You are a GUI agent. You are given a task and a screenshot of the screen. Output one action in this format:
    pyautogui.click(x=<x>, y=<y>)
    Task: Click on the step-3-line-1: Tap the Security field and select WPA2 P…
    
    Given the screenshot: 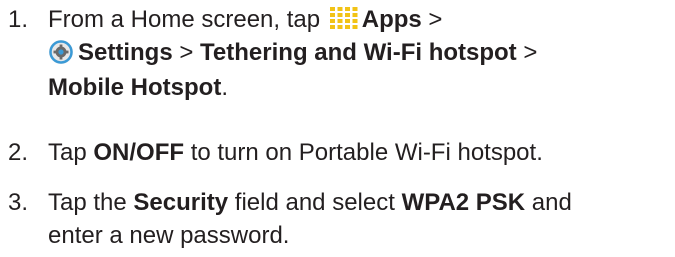 What is the action you would take?
    pyautogui.click(x=310, y=203)
    